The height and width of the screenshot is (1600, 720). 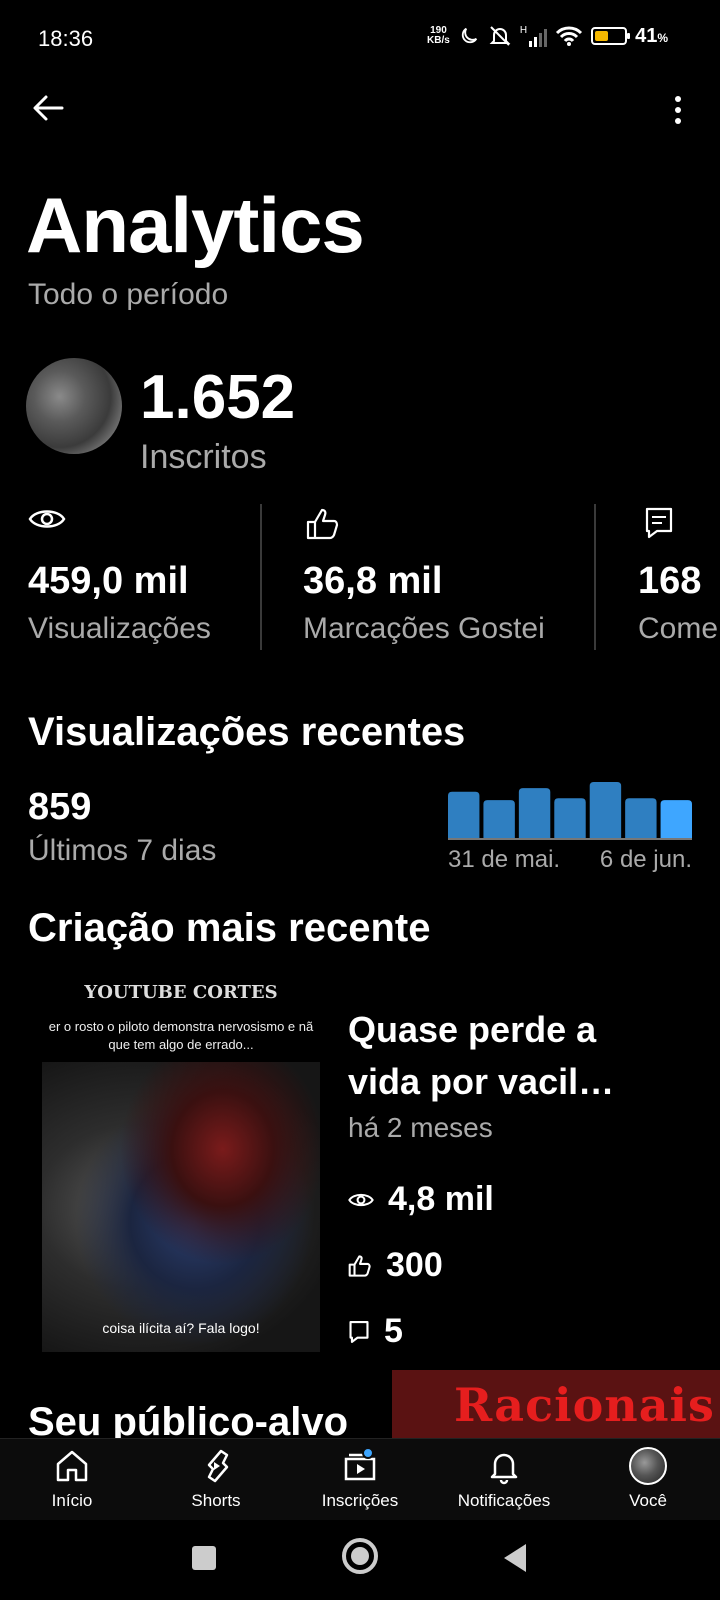 I want to click on status-icons: 190 KB/s H 41%, so click(x=547, y=36).